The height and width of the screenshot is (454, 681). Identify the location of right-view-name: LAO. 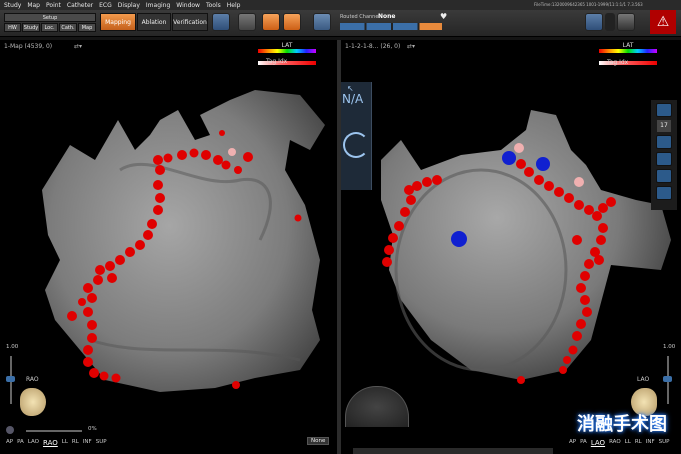
(643, 379).